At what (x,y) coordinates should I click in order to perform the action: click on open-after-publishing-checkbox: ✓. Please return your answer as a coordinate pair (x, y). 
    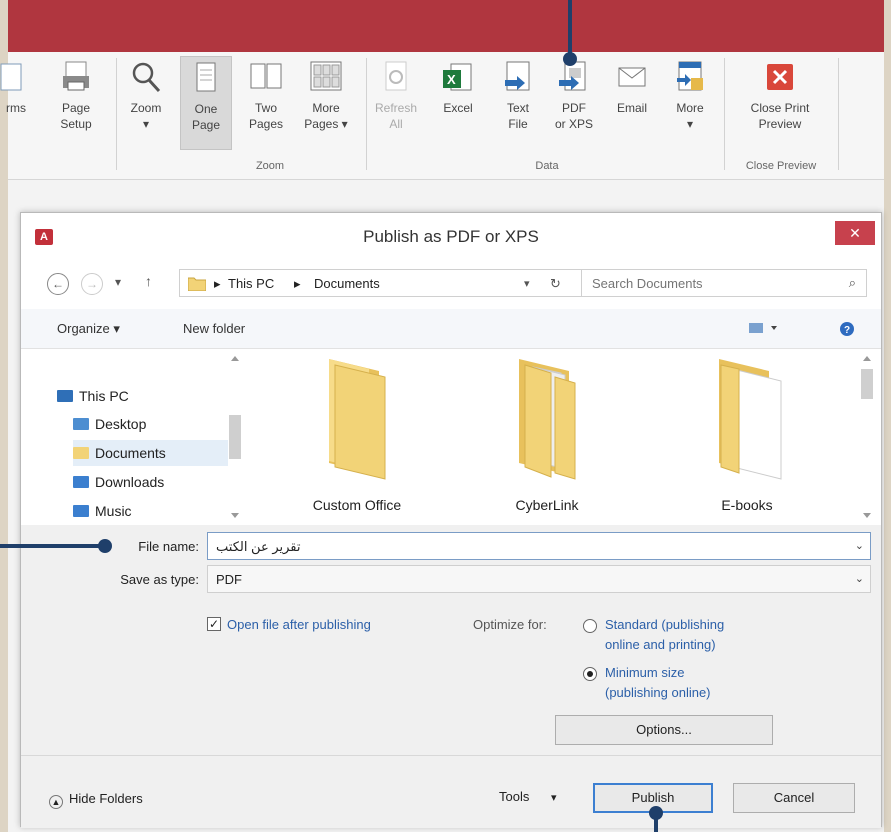
    Looking at the image, I should click on (214, 624).